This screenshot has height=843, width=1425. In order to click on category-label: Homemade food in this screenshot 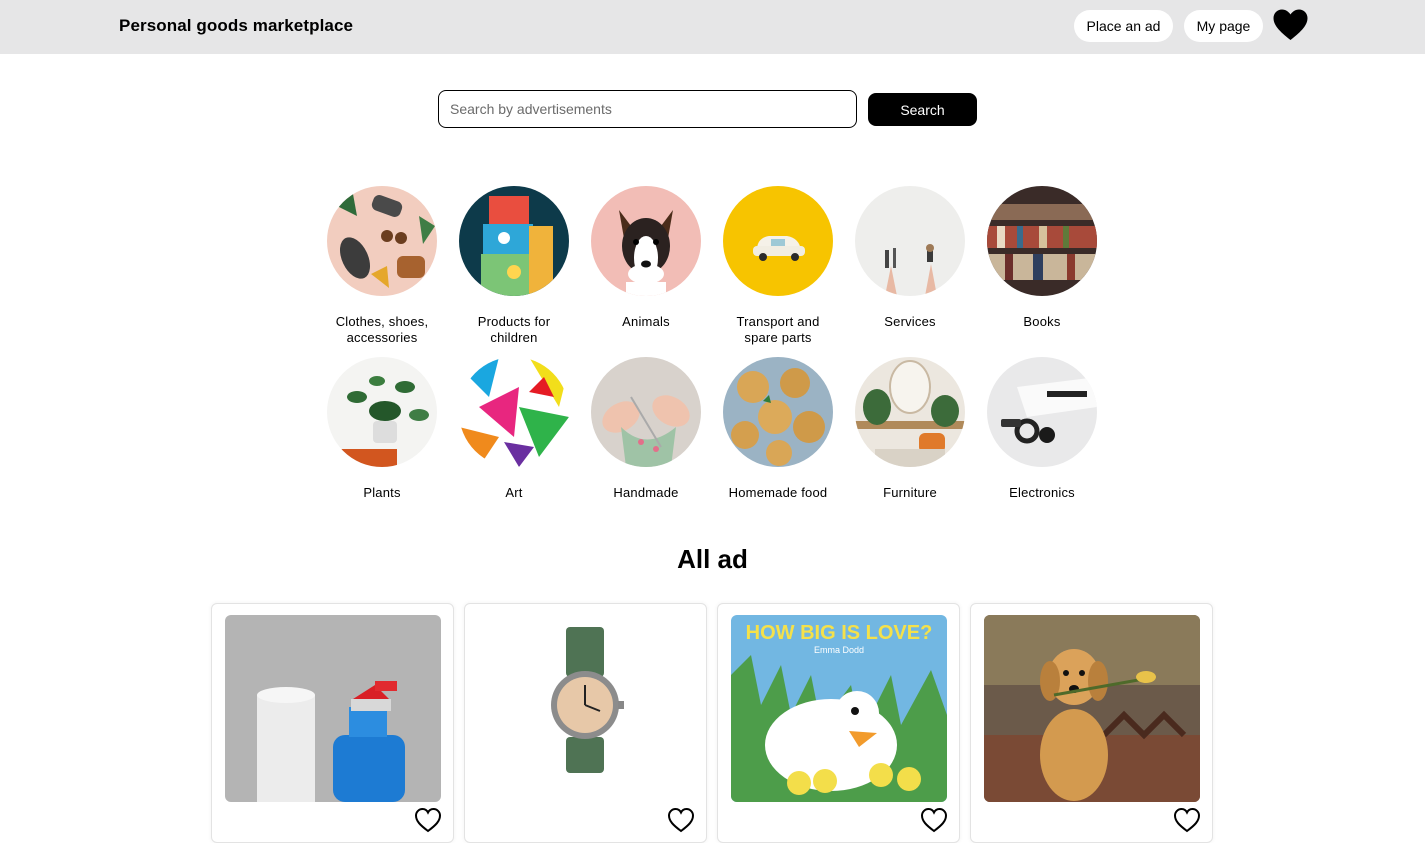, I will do `click(778, 492)`.